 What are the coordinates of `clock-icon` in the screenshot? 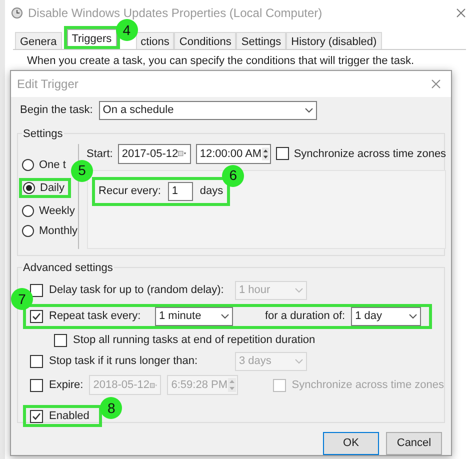 It's located at (17, 13).